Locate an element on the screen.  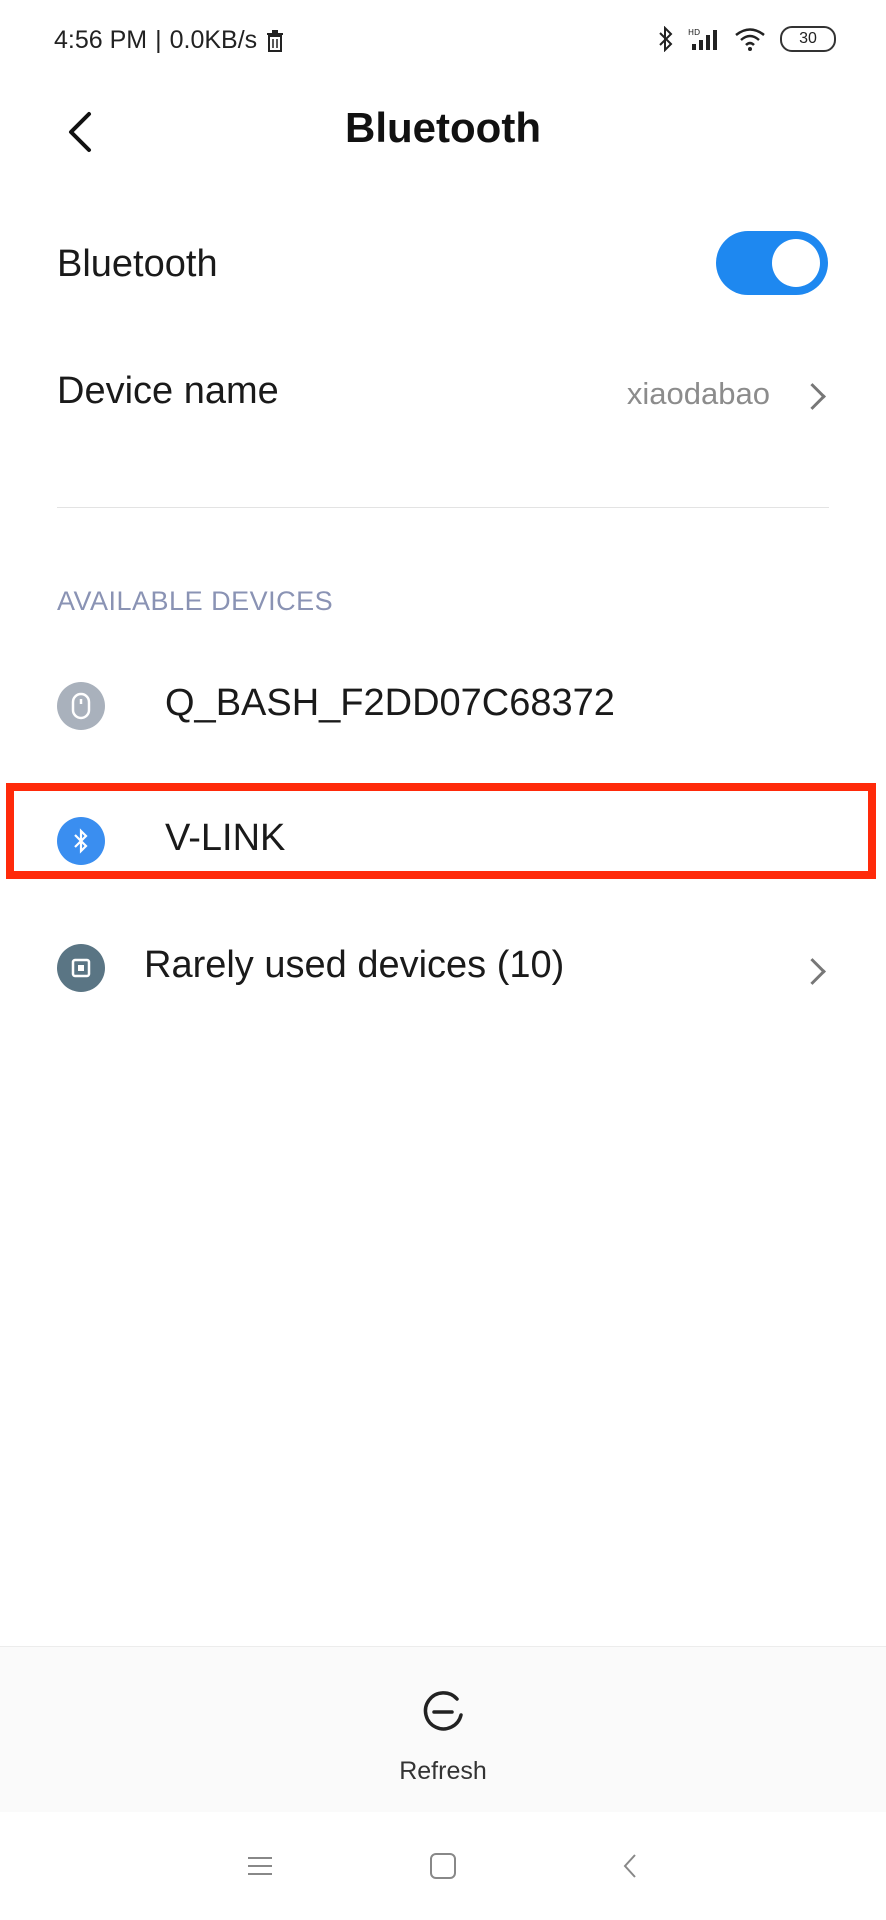
menu-icon is located at coordinates (260, 1866).